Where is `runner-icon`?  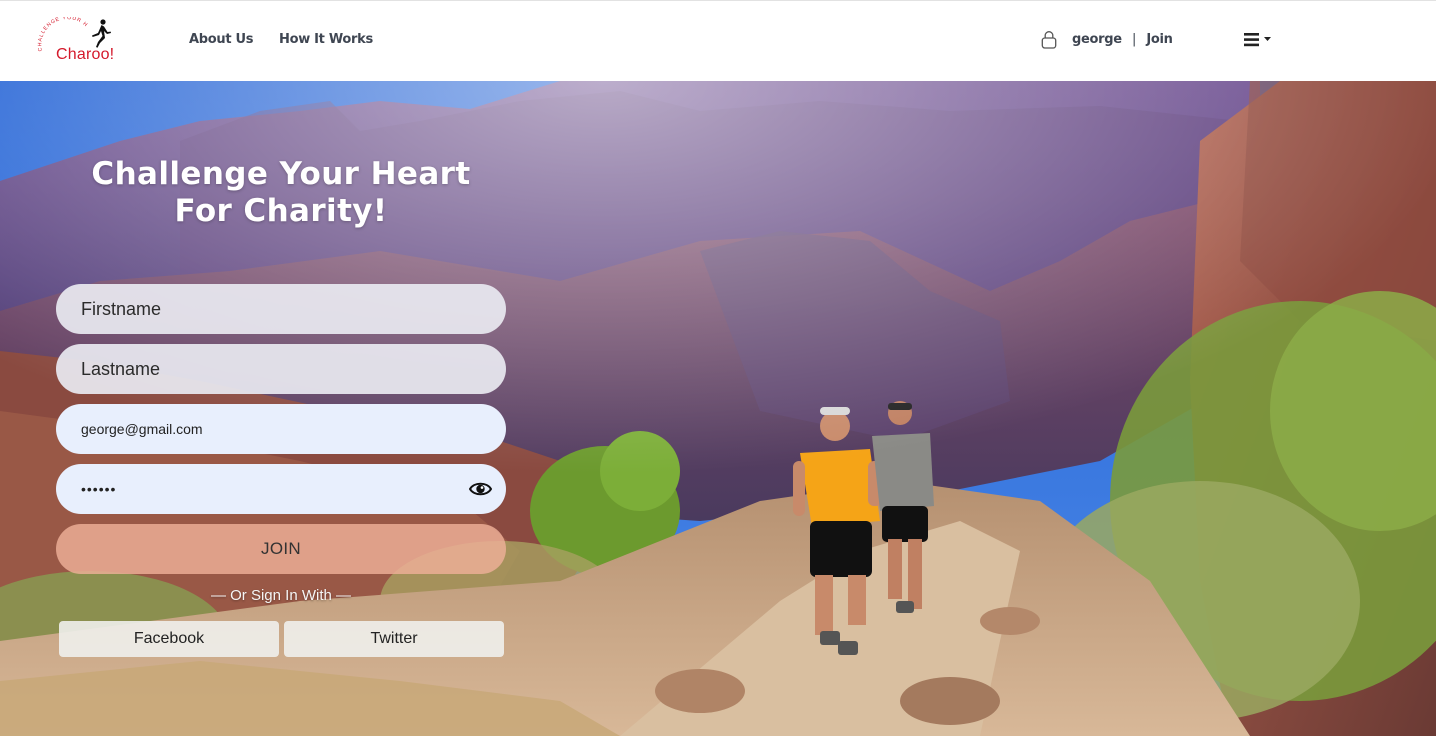
runner-icon is located at coordinates (101, 33).